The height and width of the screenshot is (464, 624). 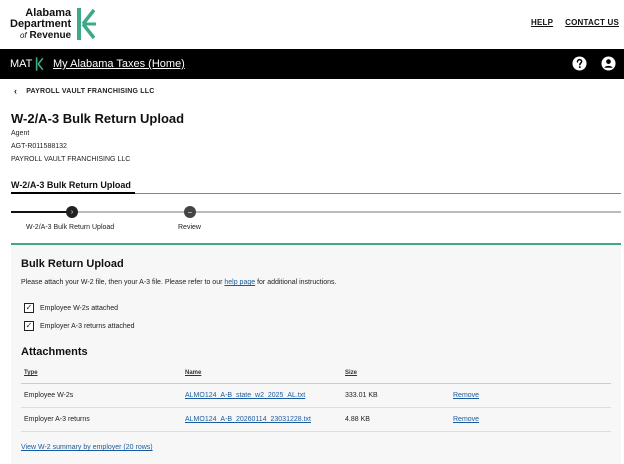 What do you see at coordinates (90, 91) in the screenshot?
I see `back-link-label: PAYROLL VAULT FRANCHISING LLC` at bounding box center [90, 91].